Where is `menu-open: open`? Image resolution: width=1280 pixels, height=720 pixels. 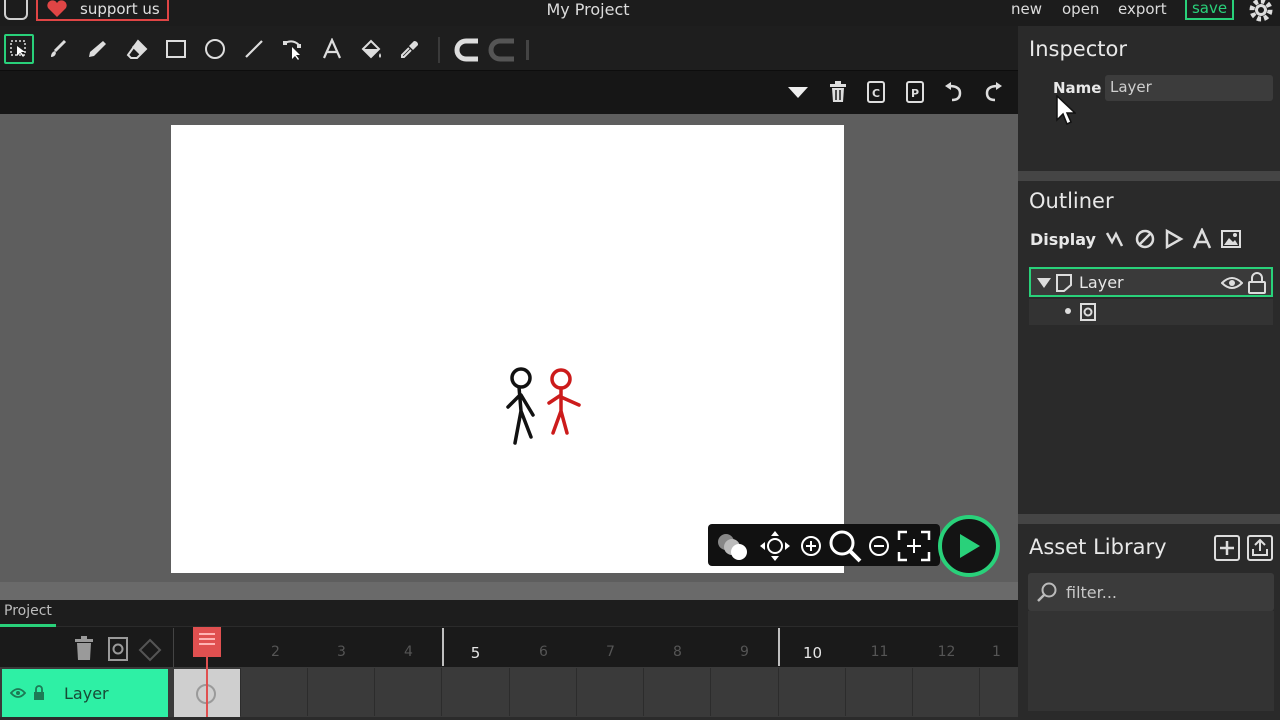
menu-open: open is located at coordinates (1080, 9).